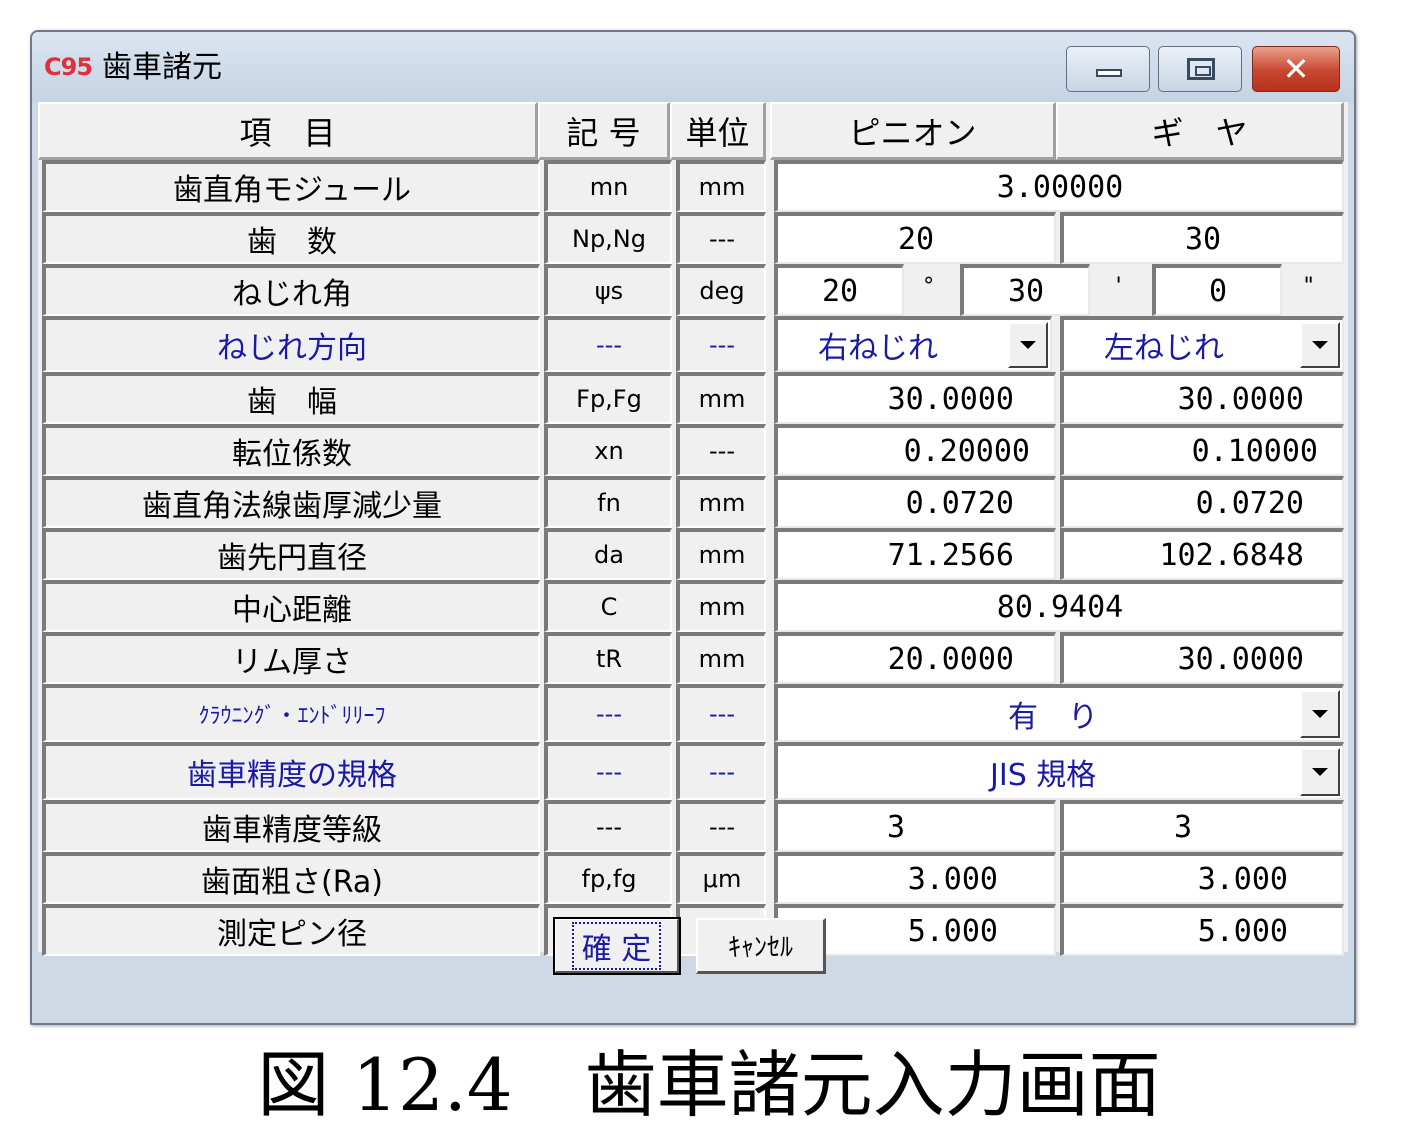 This screenshot has width=1418, height=1147. What do you see at coordinates (291, 554) in the screenshot?
I see `row-label: 歯先円直径` at bounding box center [291, 554].